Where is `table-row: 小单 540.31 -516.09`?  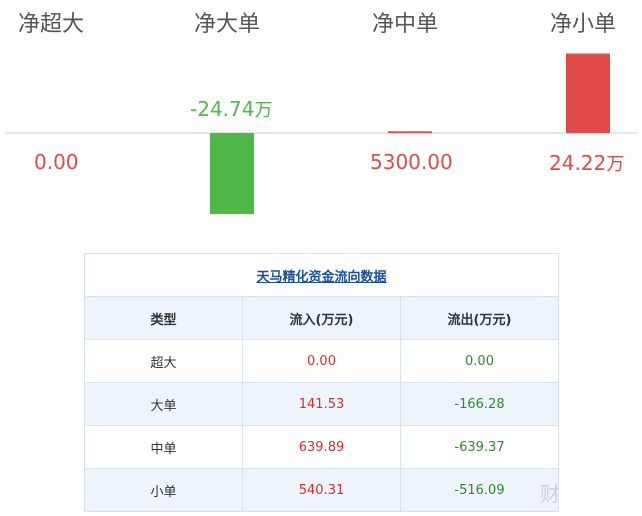
table-row: 小单 540.31 -516.09 is located at coordinates (321, 490).